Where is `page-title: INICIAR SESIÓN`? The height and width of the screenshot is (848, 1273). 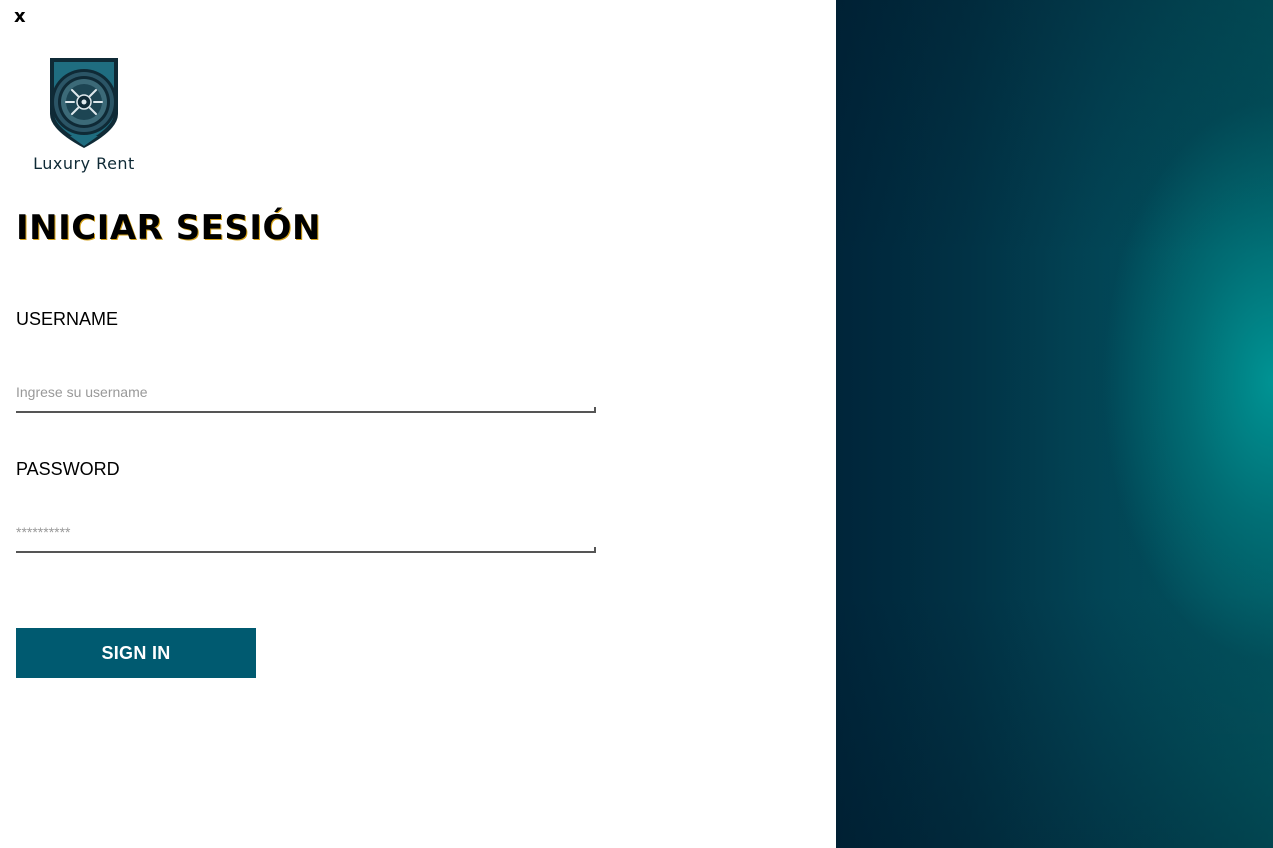
page-title: INICIAR SESIÓN is located at coordinates (168, 228).